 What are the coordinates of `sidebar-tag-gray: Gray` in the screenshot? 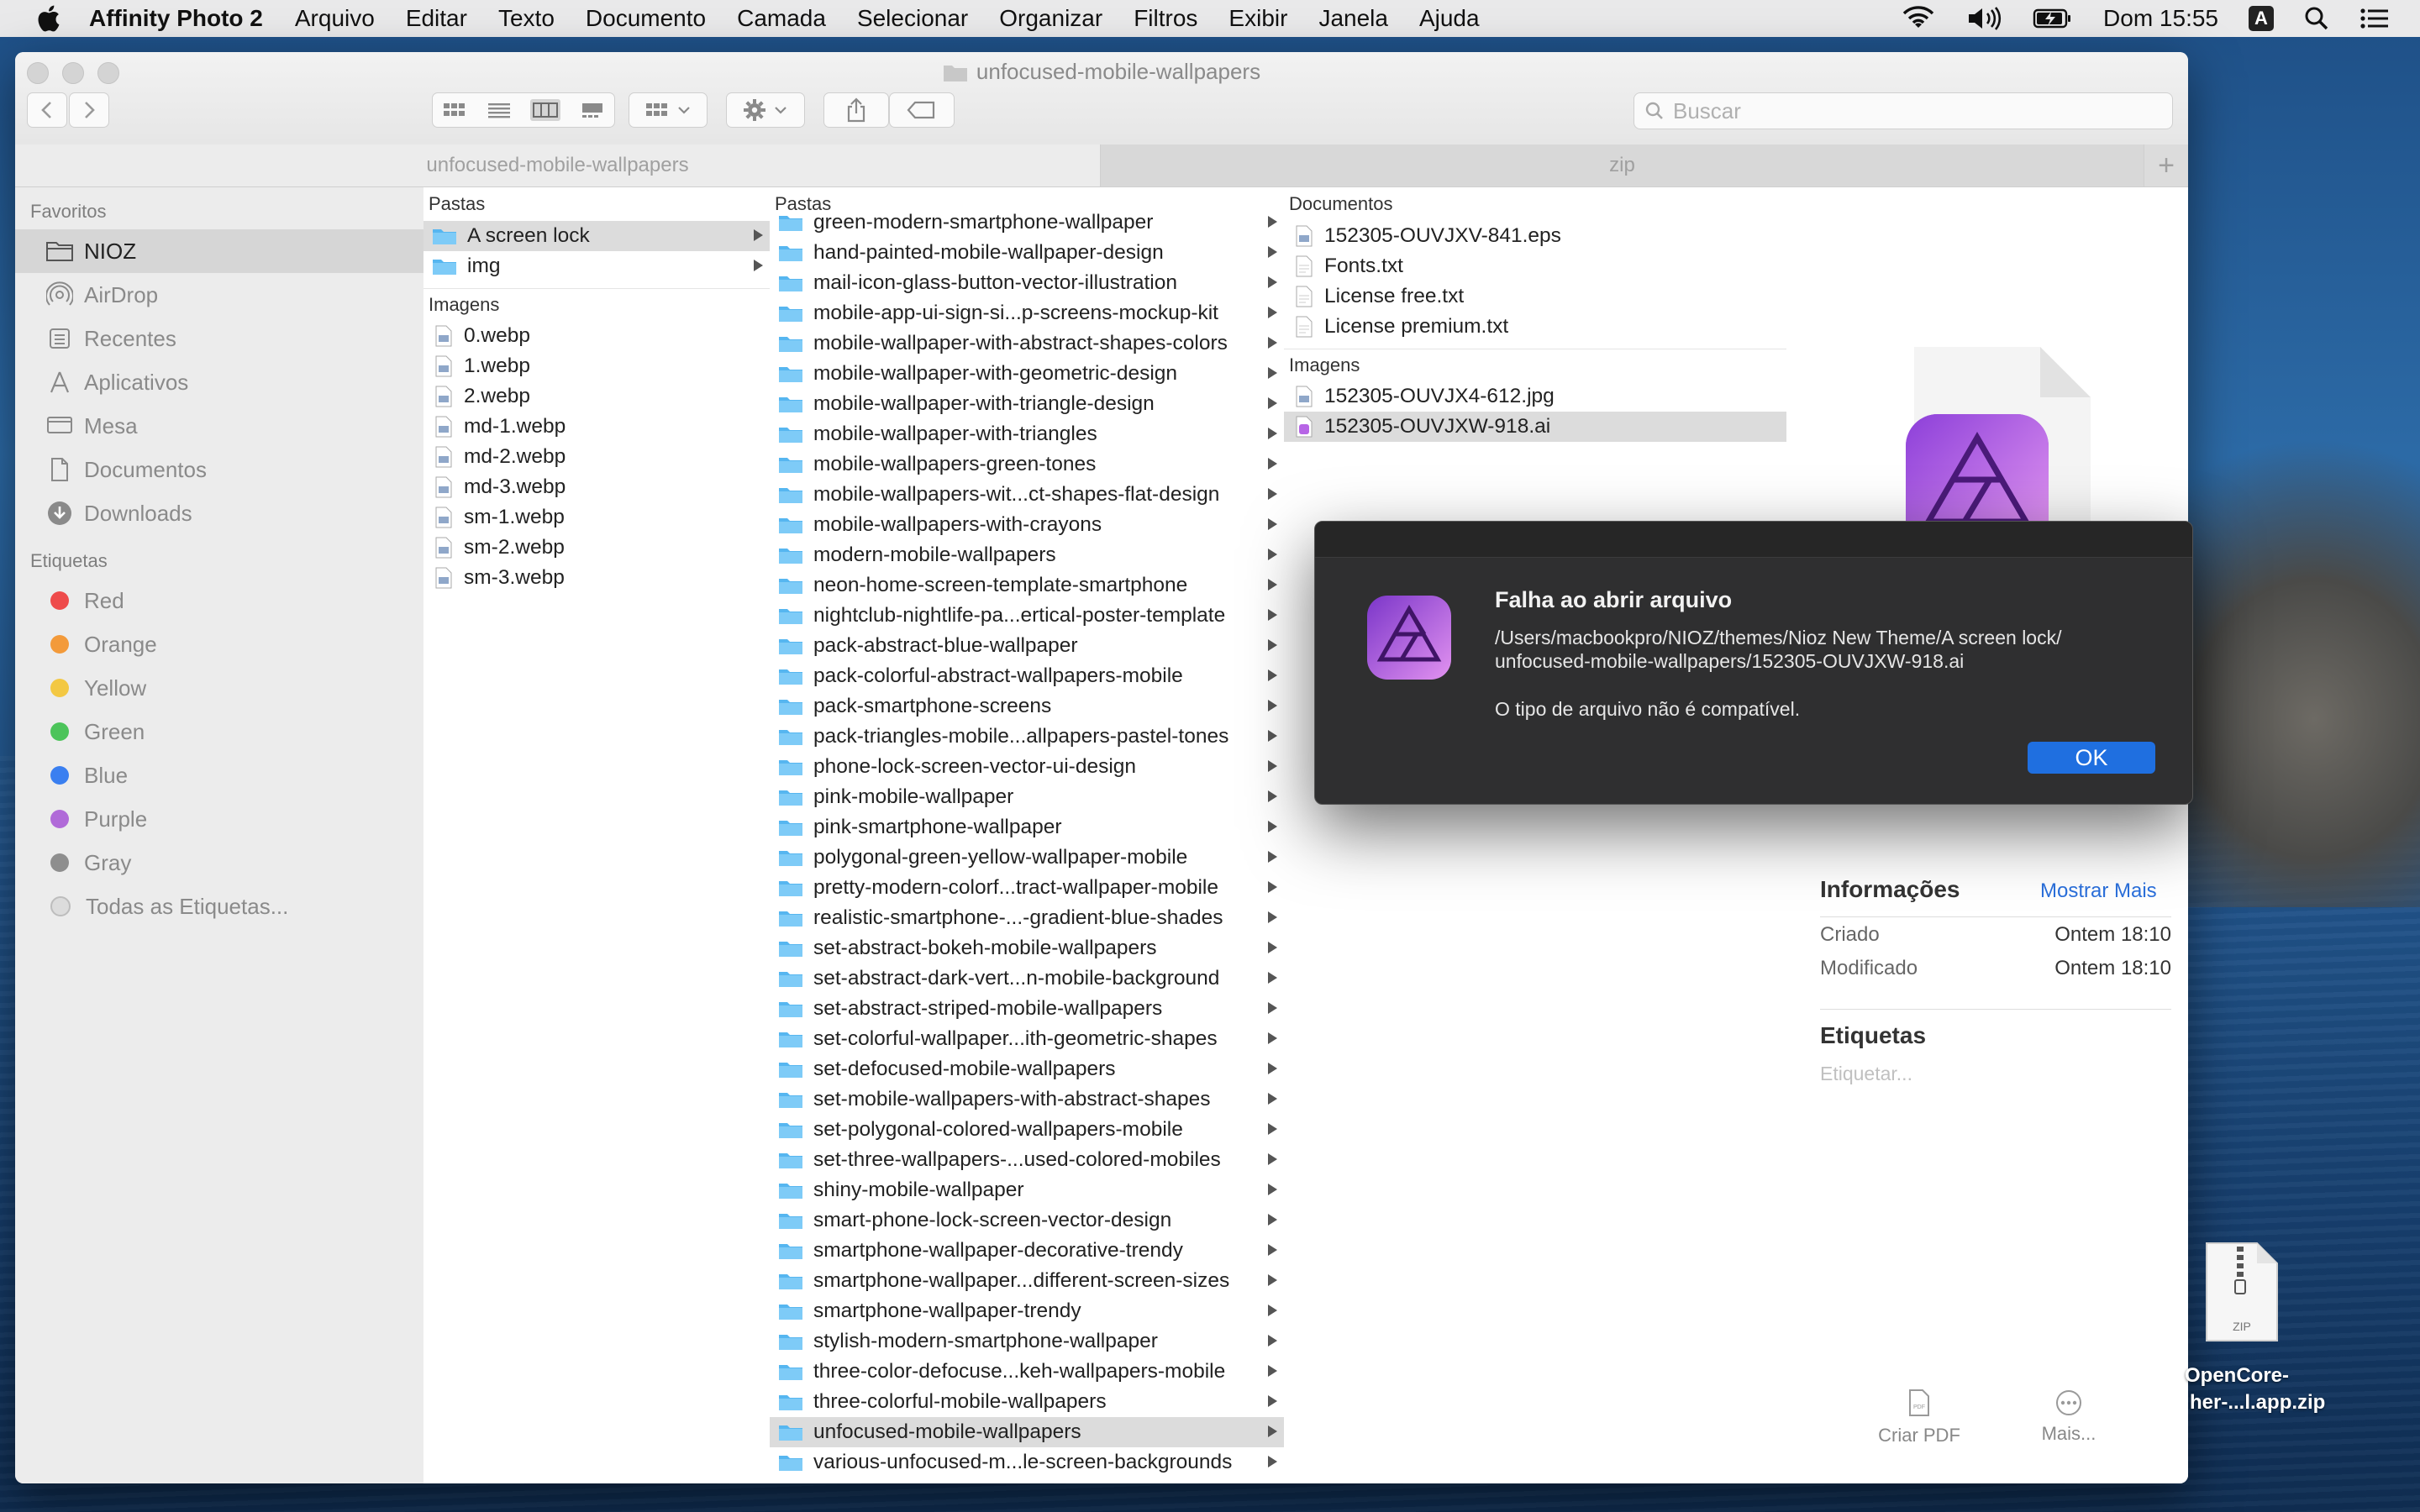 It's located at (219, 863).